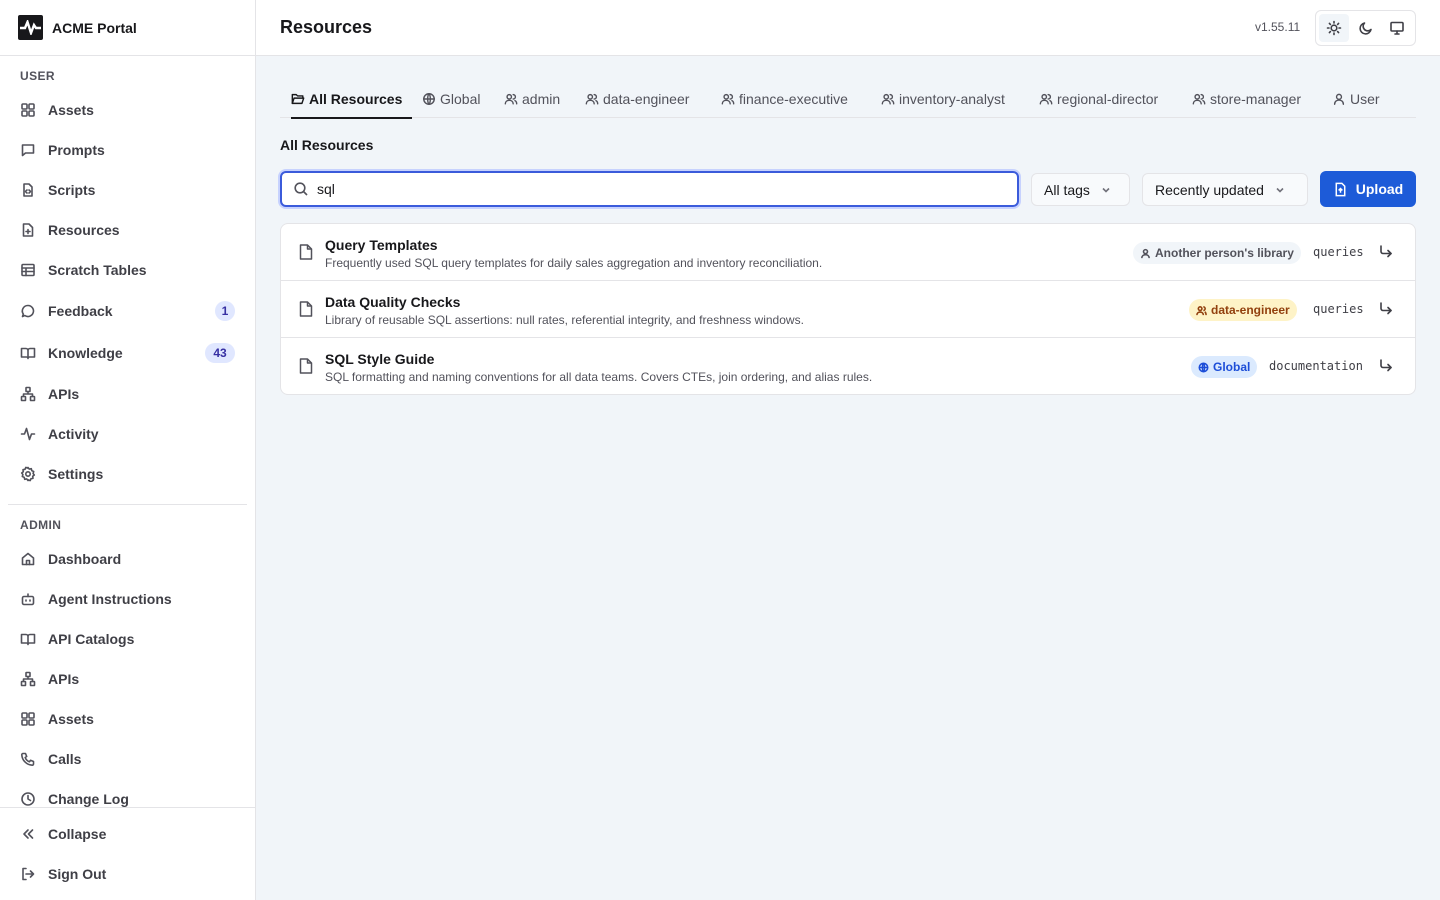  Describe the element at coordinates (127, 434) in the screenshot. I see `sidebar-item-activity: Activity` at that location.